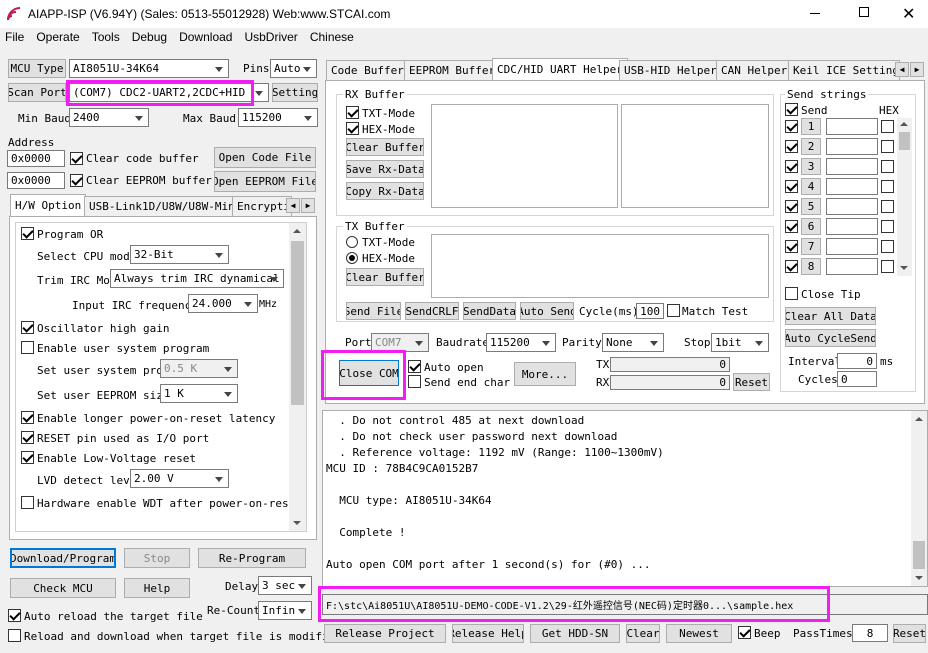 The image size is (928, 653). Describe the element at coordinates (385, 169) in the screenshot. I see `save-rx-button: Save Rx-Data` at that location.